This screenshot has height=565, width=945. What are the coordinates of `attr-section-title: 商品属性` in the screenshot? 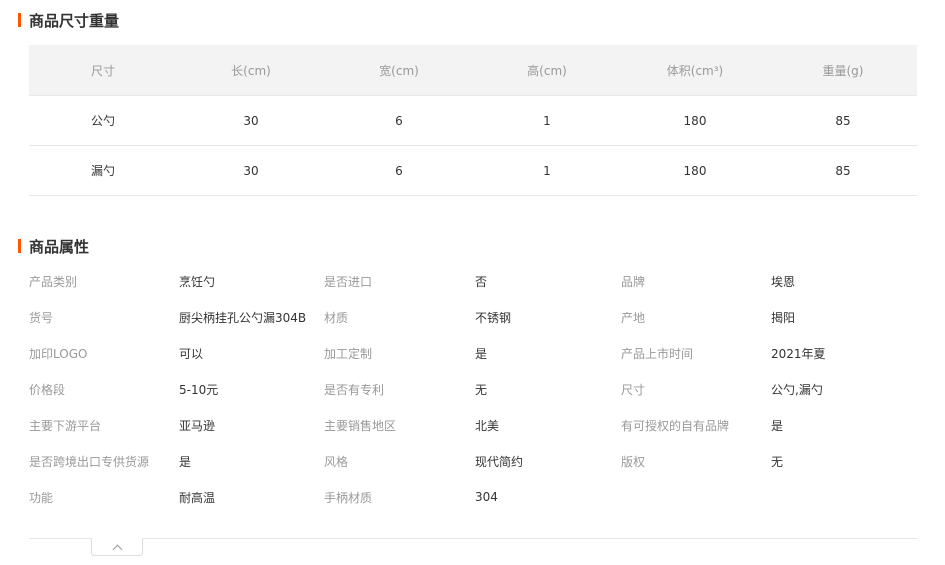 It's located at (54, 246).